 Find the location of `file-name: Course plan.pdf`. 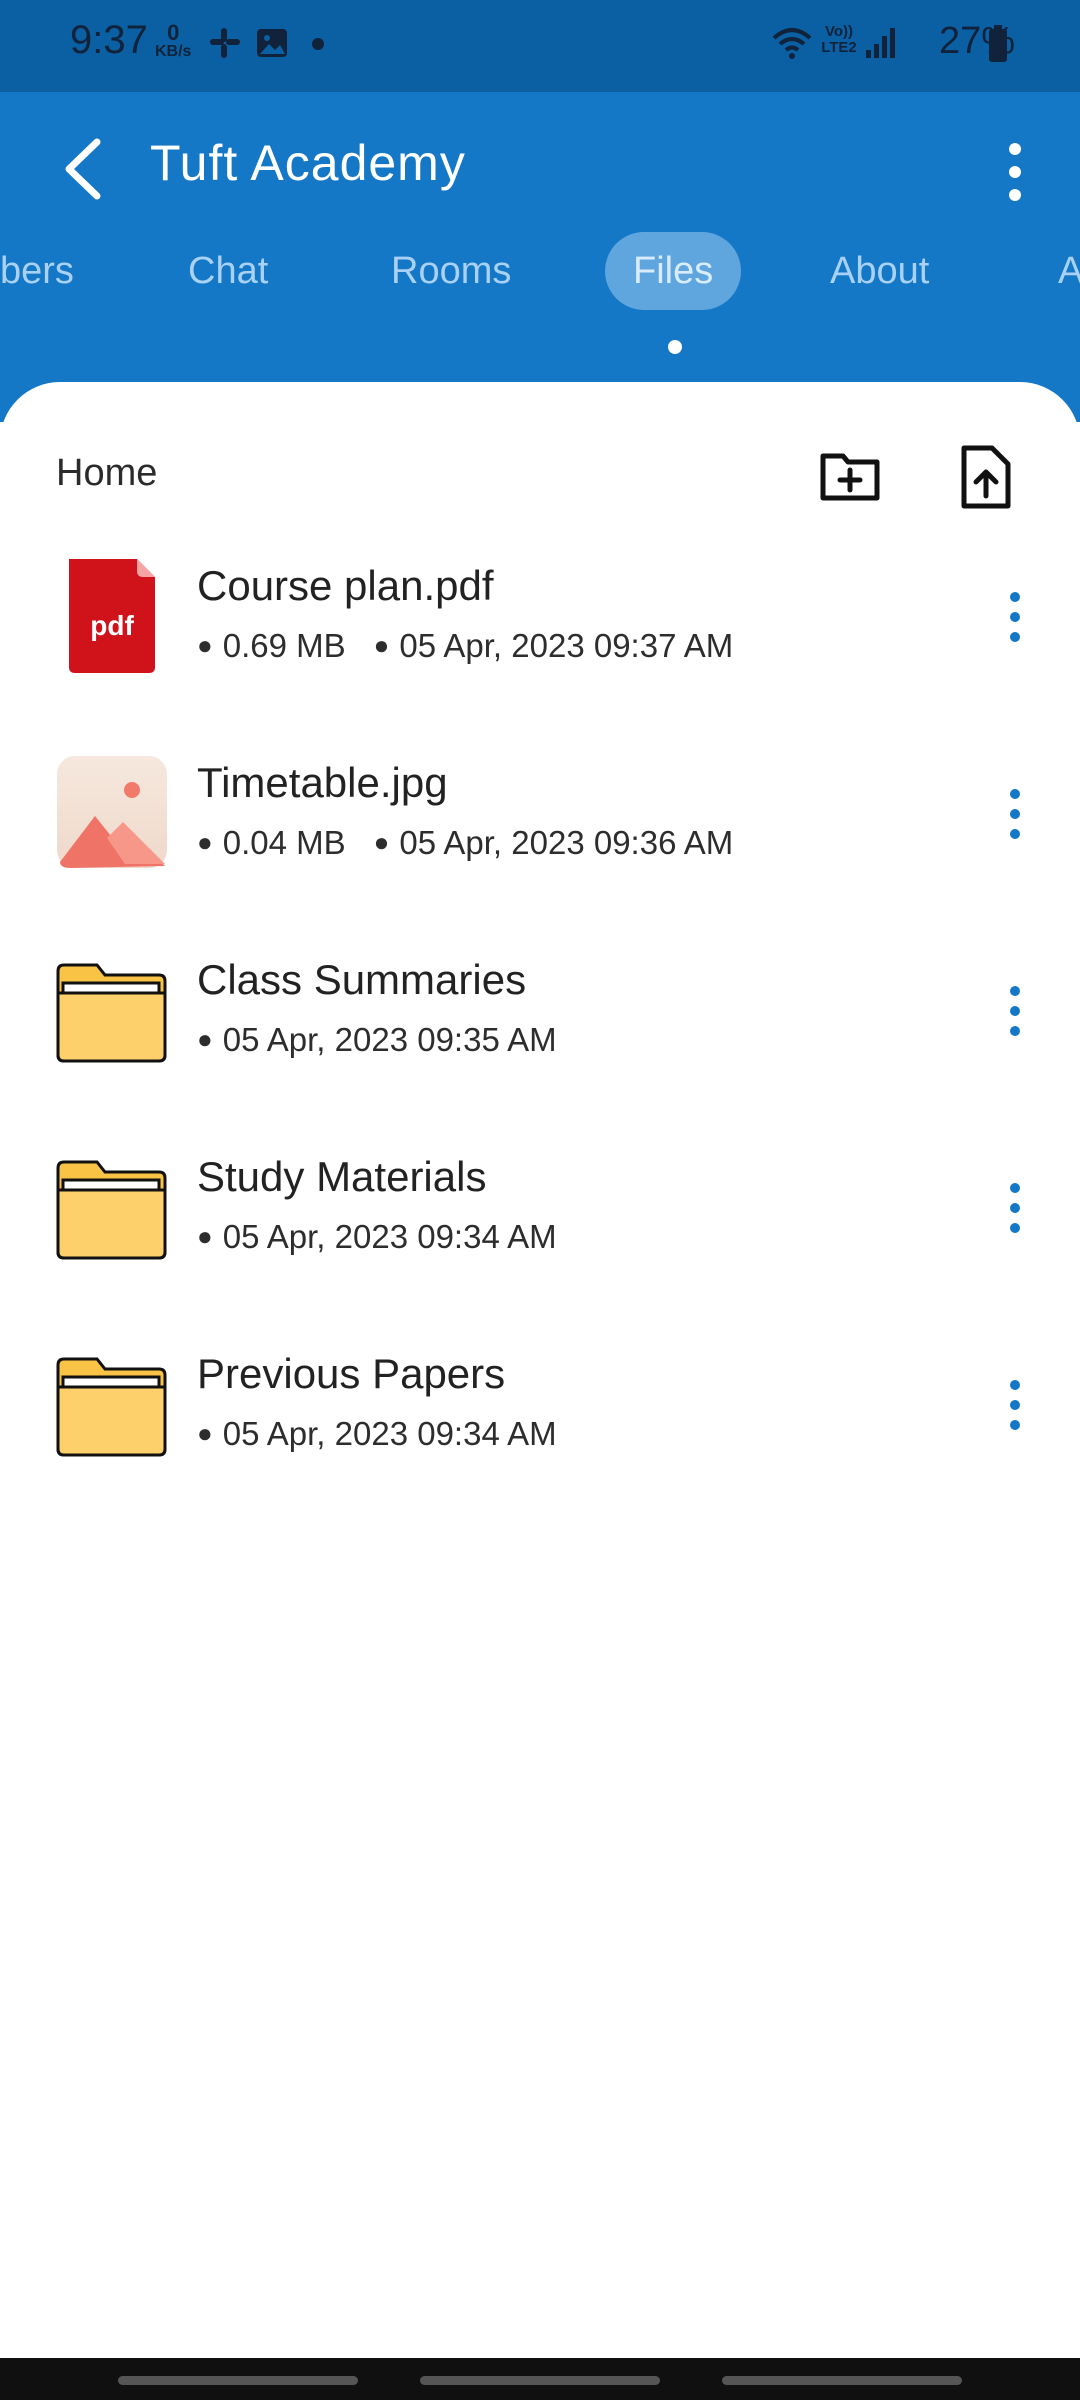

file-name: Course plan.pdf is located at coordinates (345, 585).